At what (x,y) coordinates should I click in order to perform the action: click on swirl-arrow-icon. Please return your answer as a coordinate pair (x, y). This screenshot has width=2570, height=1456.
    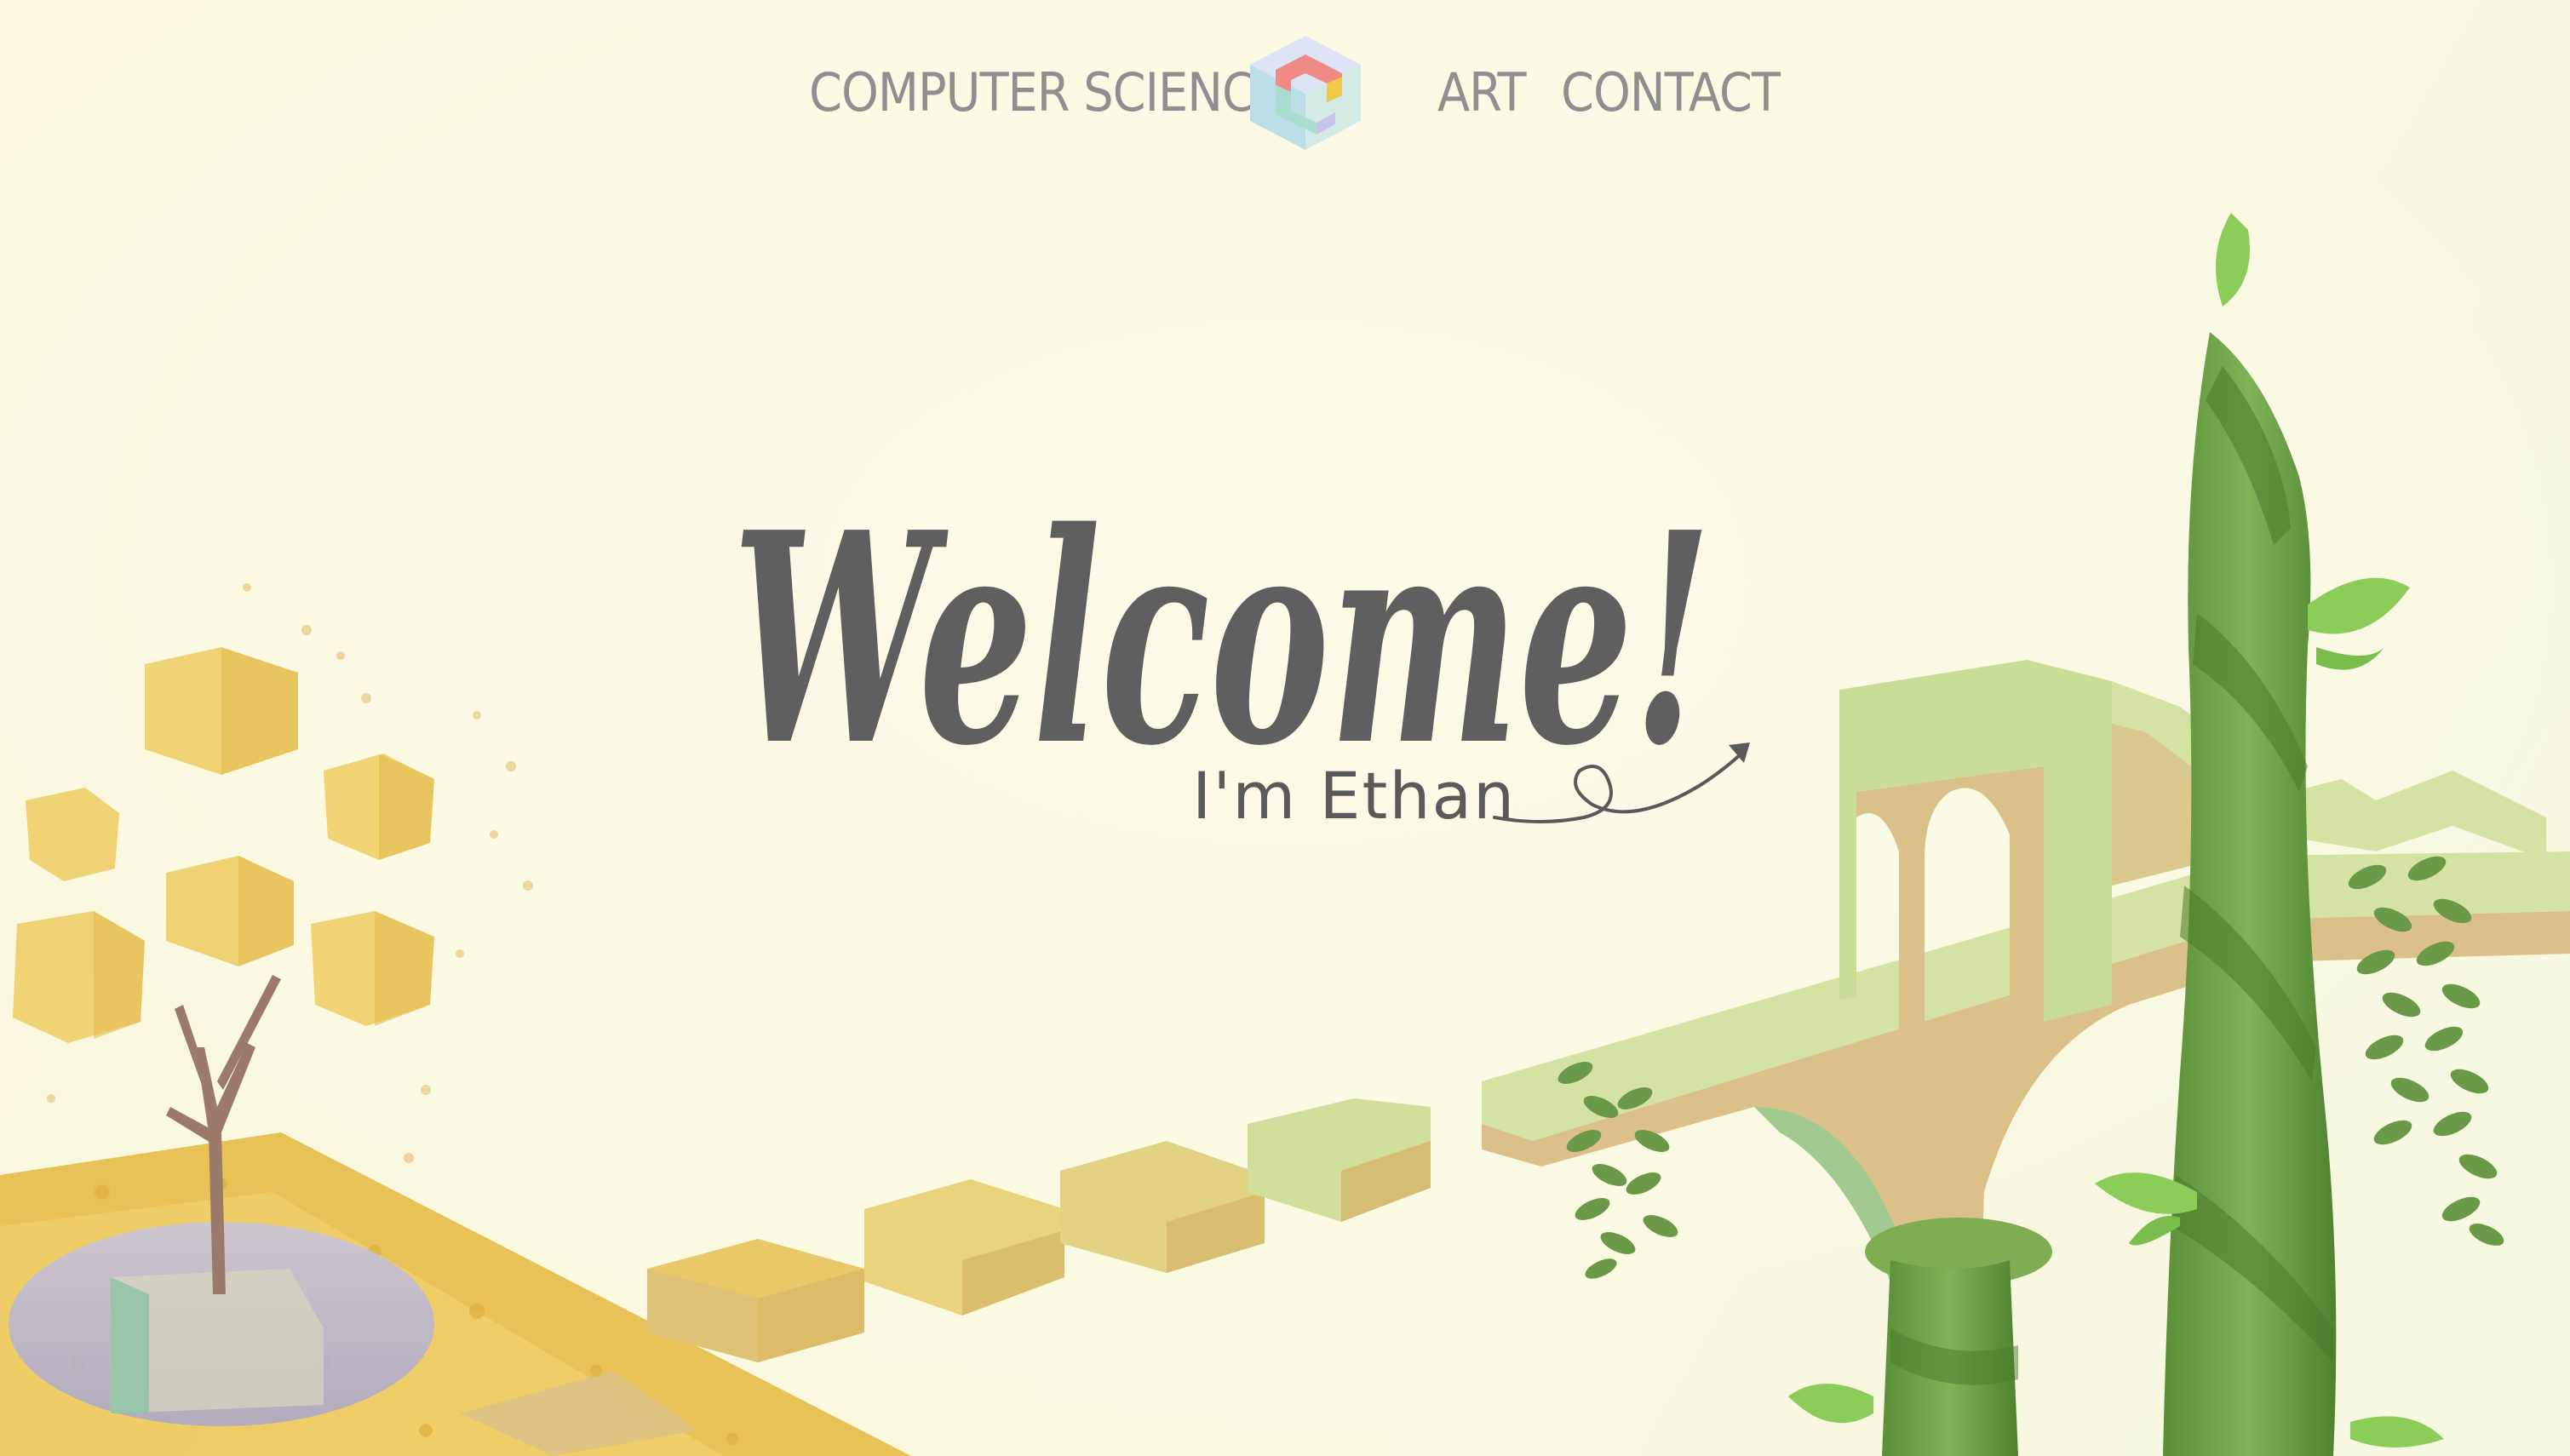
    Looking at the image, I should click on (1622, 782).